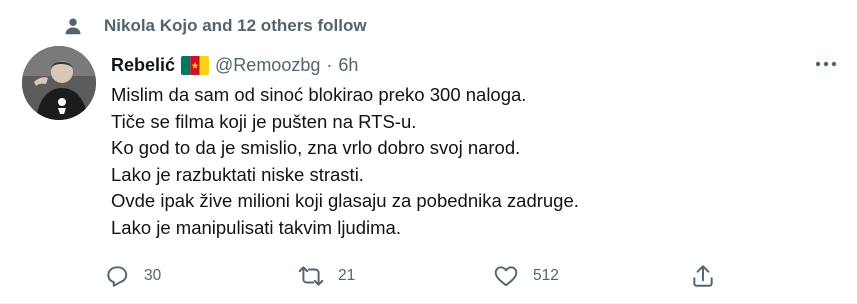  I want to click on author-name: Rebelić, so click(143, 65).